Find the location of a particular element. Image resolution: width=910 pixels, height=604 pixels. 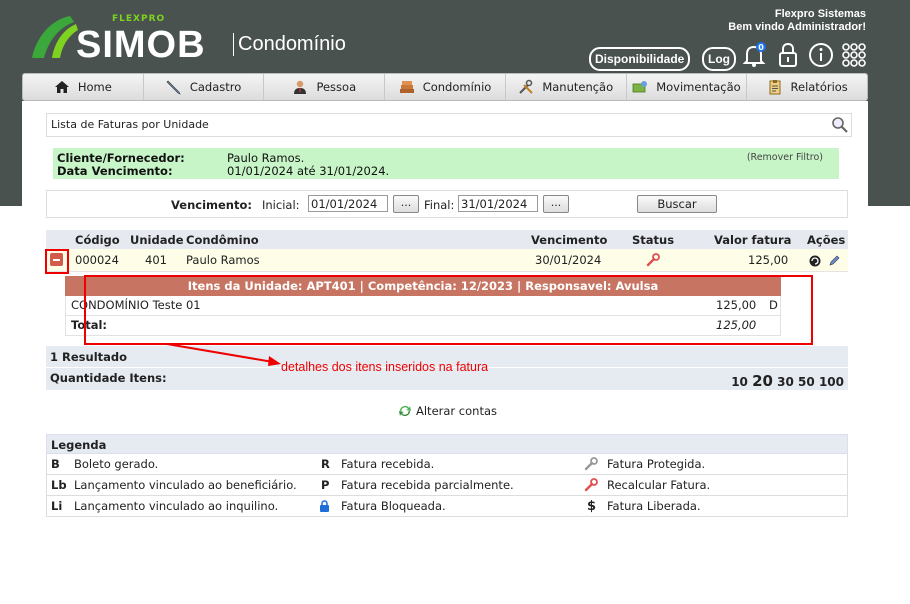

tools-icon is located at coordinates (526, 86).